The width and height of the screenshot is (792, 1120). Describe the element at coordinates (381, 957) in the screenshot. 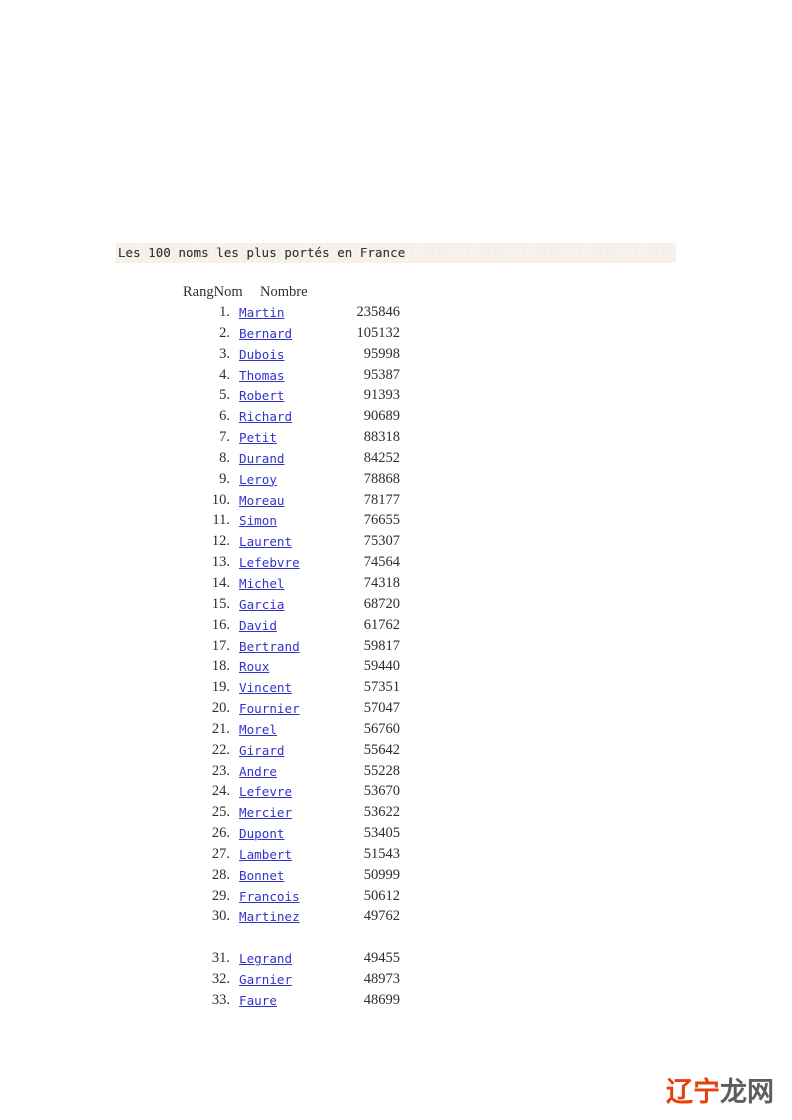

I see `row-count: 49455` at that location.